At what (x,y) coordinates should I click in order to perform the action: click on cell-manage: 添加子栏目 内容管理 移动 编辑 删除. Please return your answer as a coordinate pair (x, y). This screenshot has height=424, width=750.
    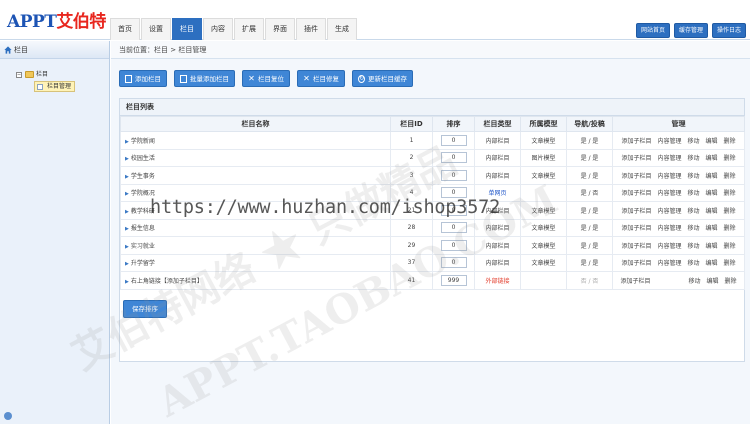
    Looking at the image, I should click on (678, 157).